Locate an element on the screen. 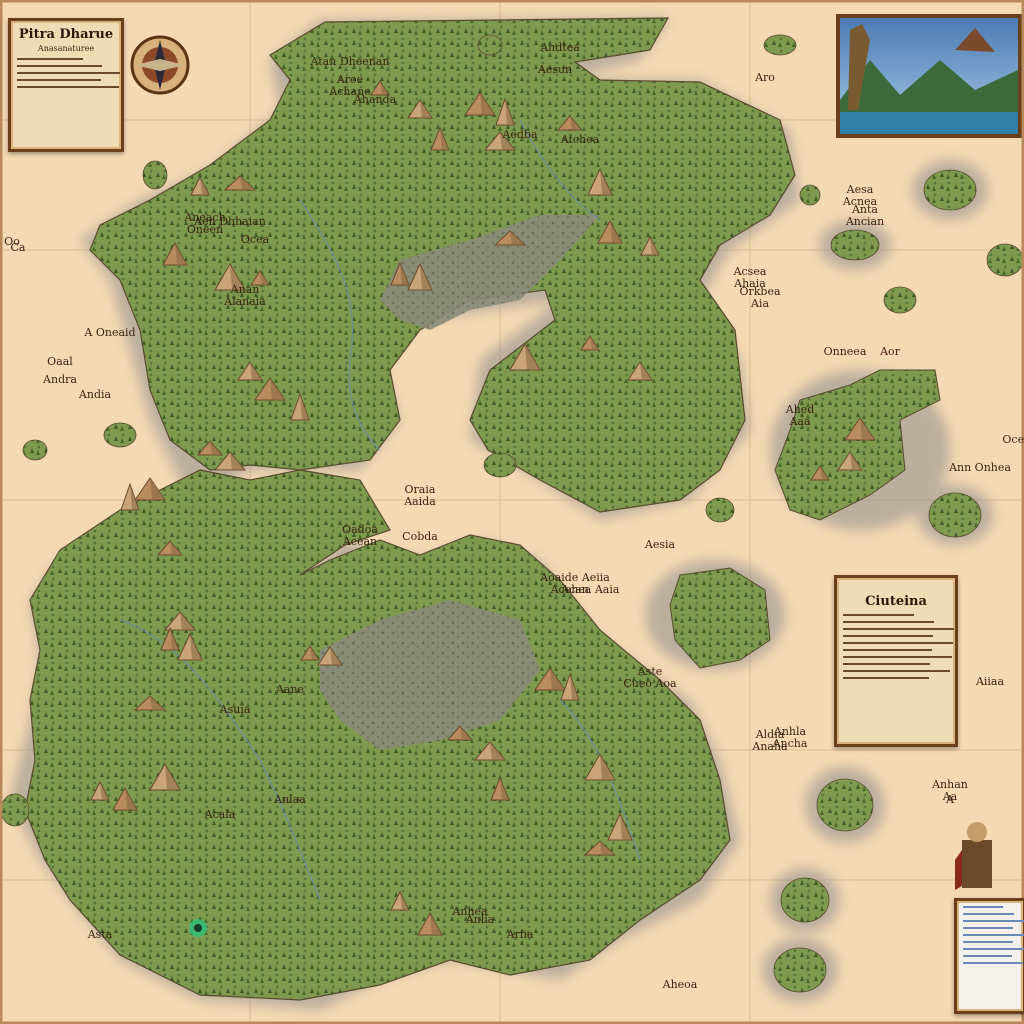 The height and width of the screenshot is (1024, 1024). map-label-line: Aane is located at coordinates (290, 689).